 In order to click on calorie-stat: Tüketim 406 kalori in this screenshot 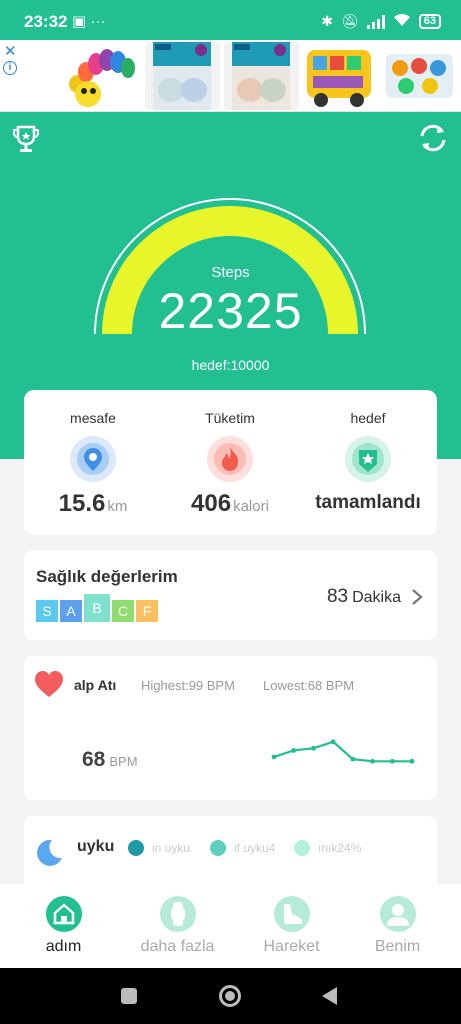, I will do `click(230, 454)`.